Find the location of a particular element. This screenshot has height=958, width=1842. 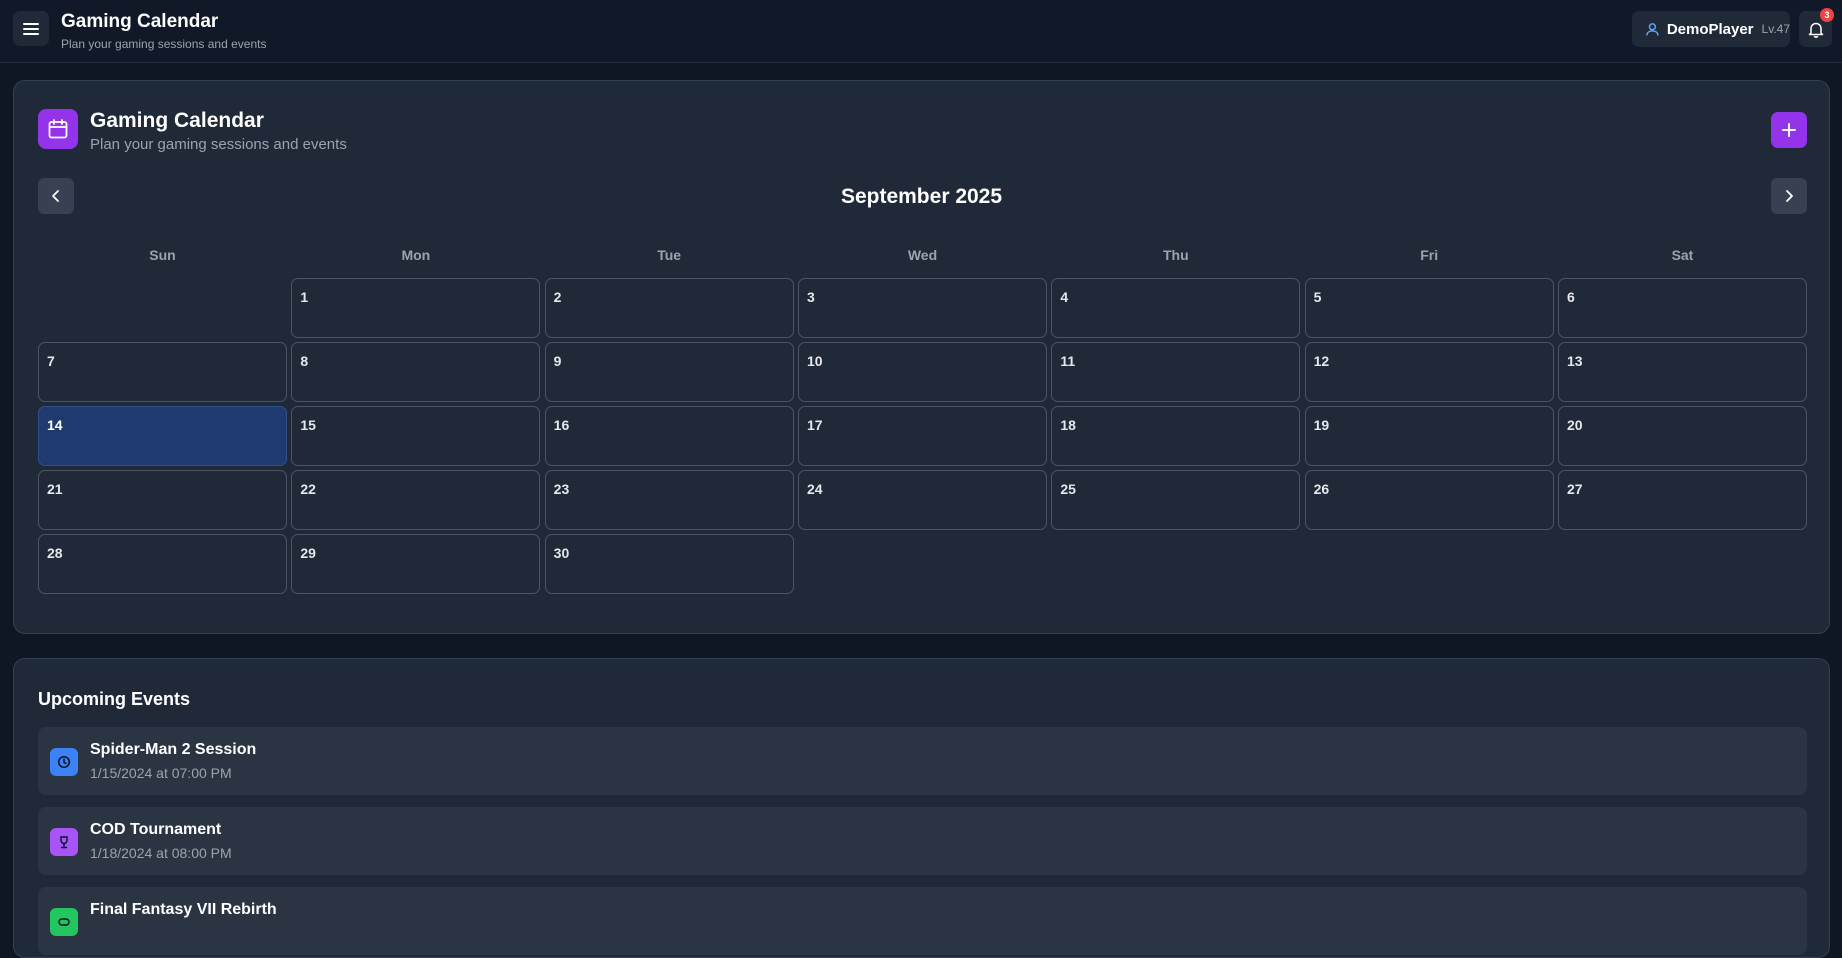

calendar-day: 18 is located at coordinates (1176, 436).